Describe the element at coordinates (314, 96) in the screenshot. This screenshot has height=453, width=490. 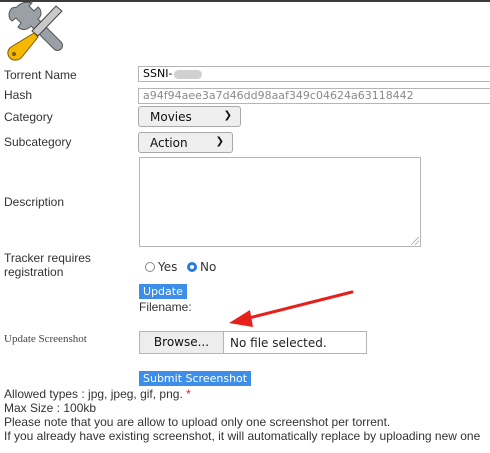
I see `hash-input: a94f94aee3a7d46dd98aaf349c04624a63118442` at that location.